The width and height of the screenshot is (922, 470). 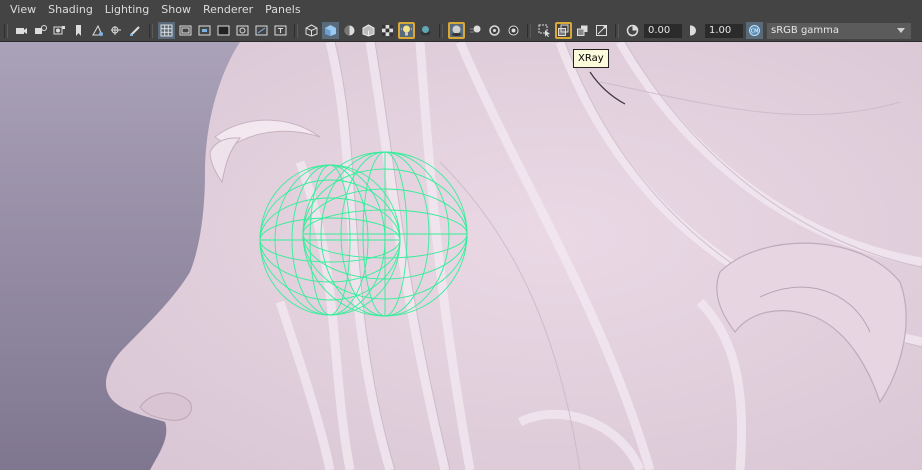 What do you see at coordinates (78, 30) in the screenshot?
I see `image-plane-icon` at bounding box center [78, 30].